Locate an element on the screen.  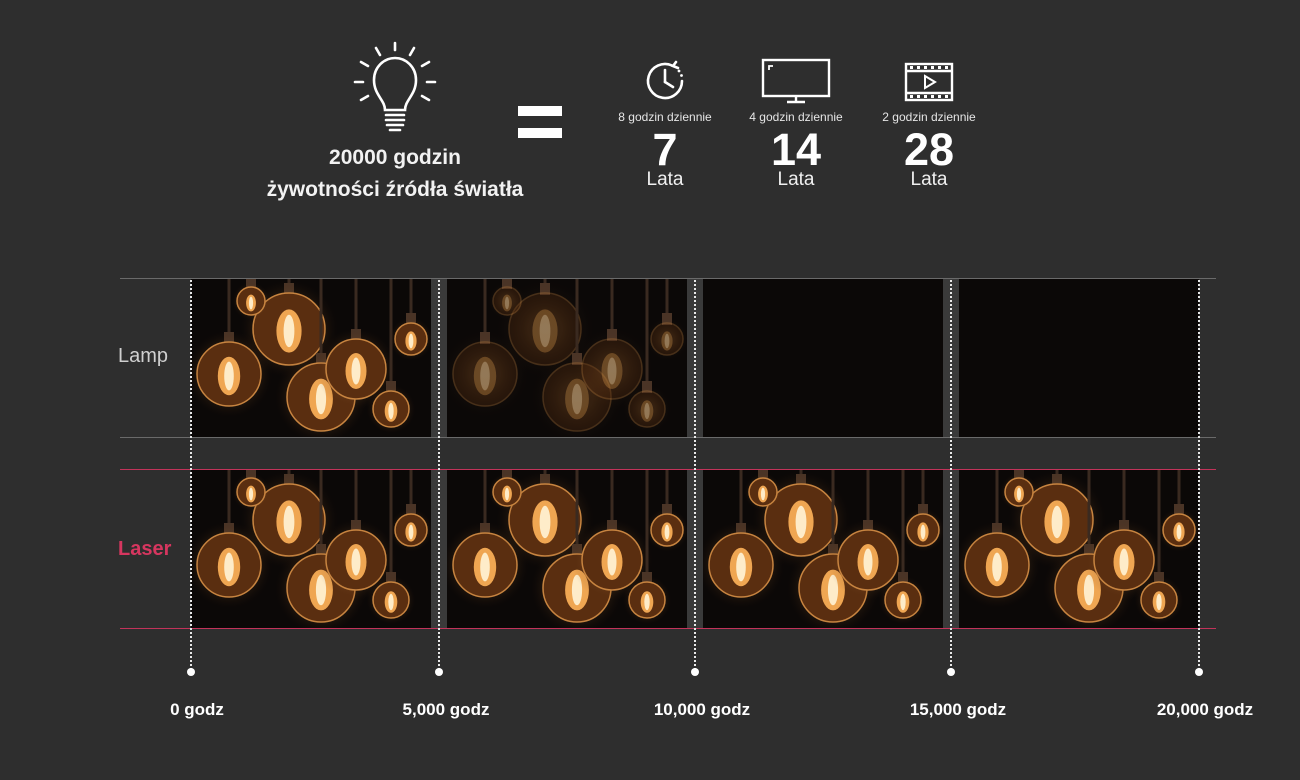
equals-sign is located at coordinates (540, 123).